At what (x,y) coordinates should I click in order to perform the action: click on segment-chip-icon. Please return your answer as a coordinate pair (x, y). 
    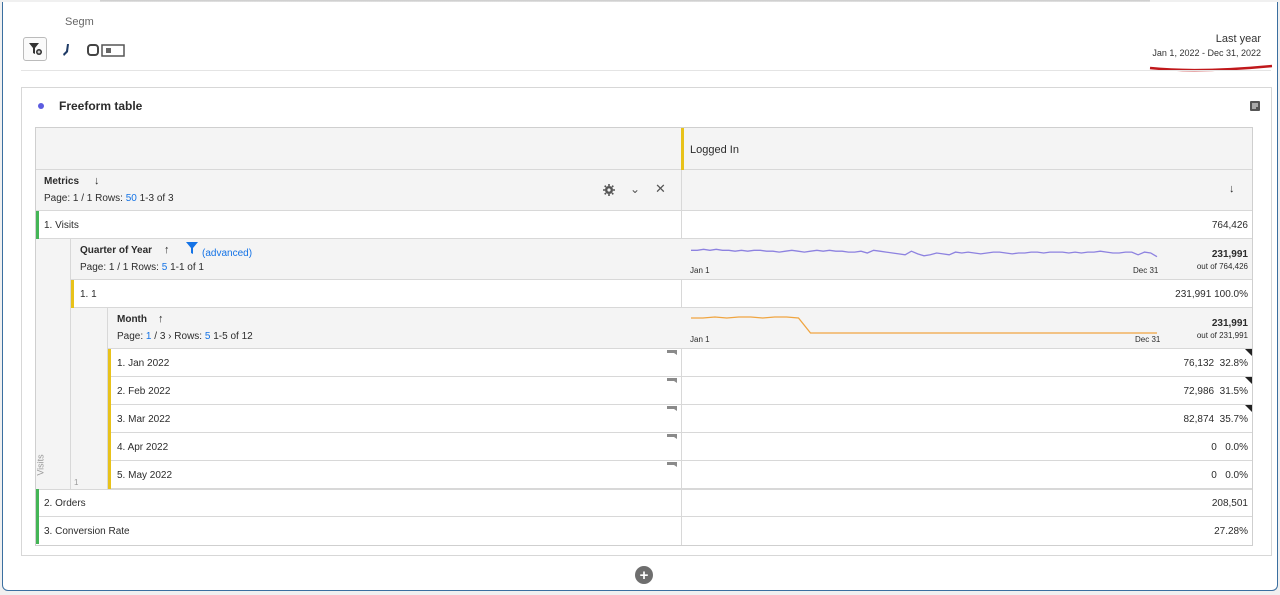
    Looking at the image, I should click on (67, 50).